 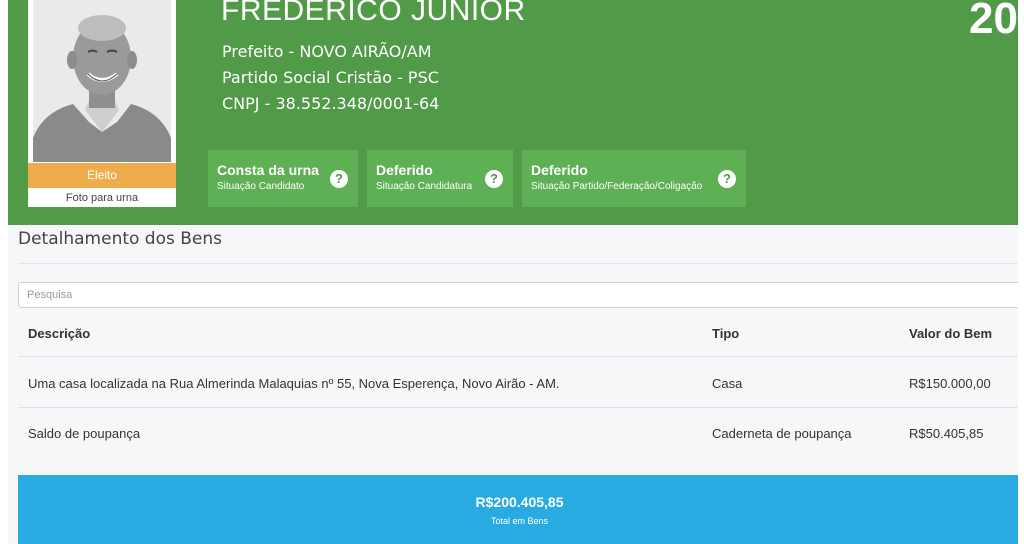 I want to click on situation-subtitle: Situação Partido/Federação/Coligação, so click(x=617, y=186).